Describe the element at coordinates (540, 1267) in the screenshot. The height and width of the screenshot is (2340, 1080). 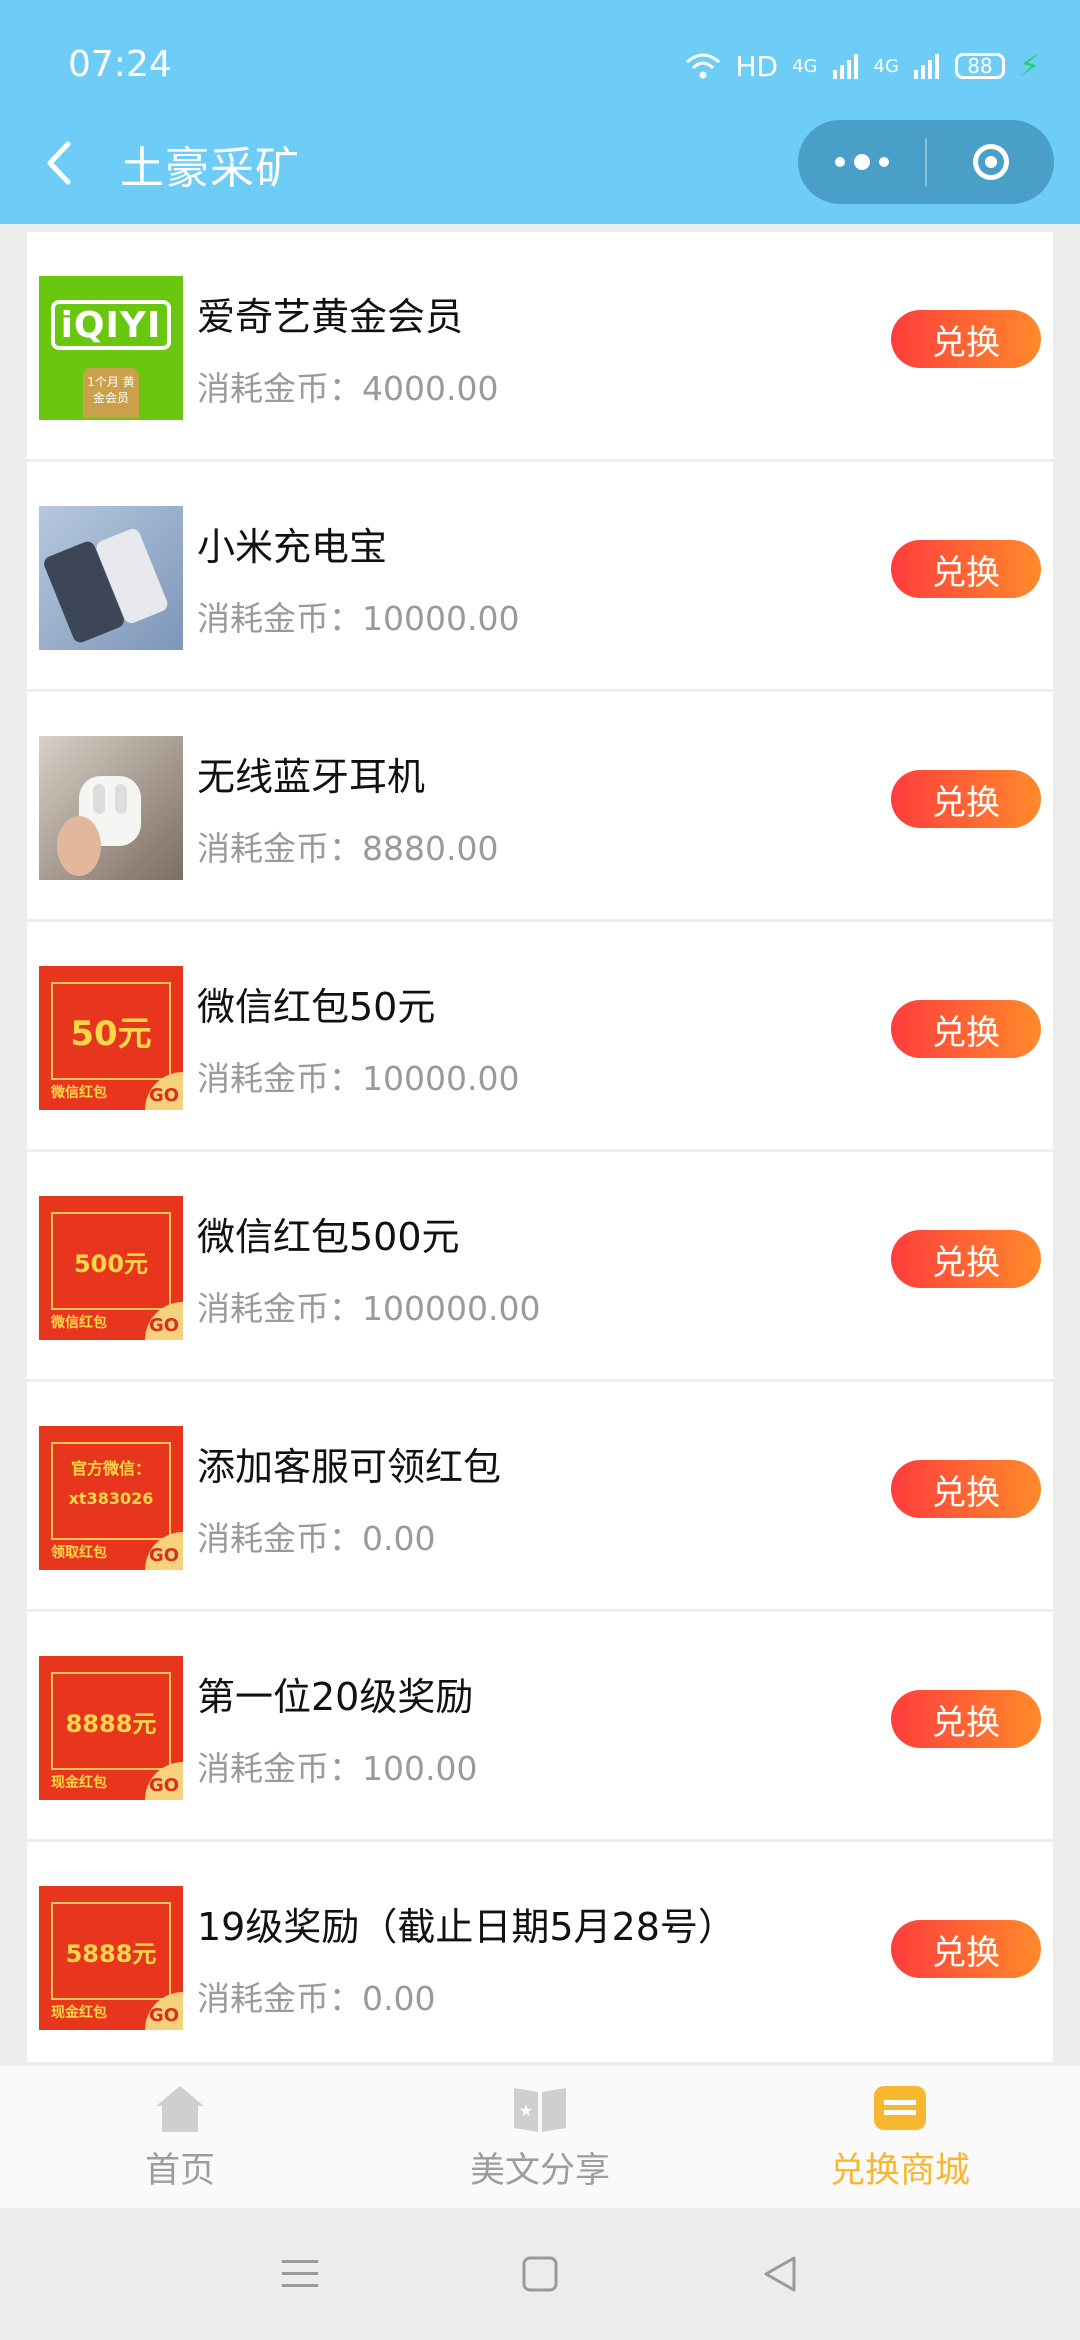
I see `list-item: 500元 微信红包 GO 微信红包500元 消耗金币：100000.00 兑换` at that location.